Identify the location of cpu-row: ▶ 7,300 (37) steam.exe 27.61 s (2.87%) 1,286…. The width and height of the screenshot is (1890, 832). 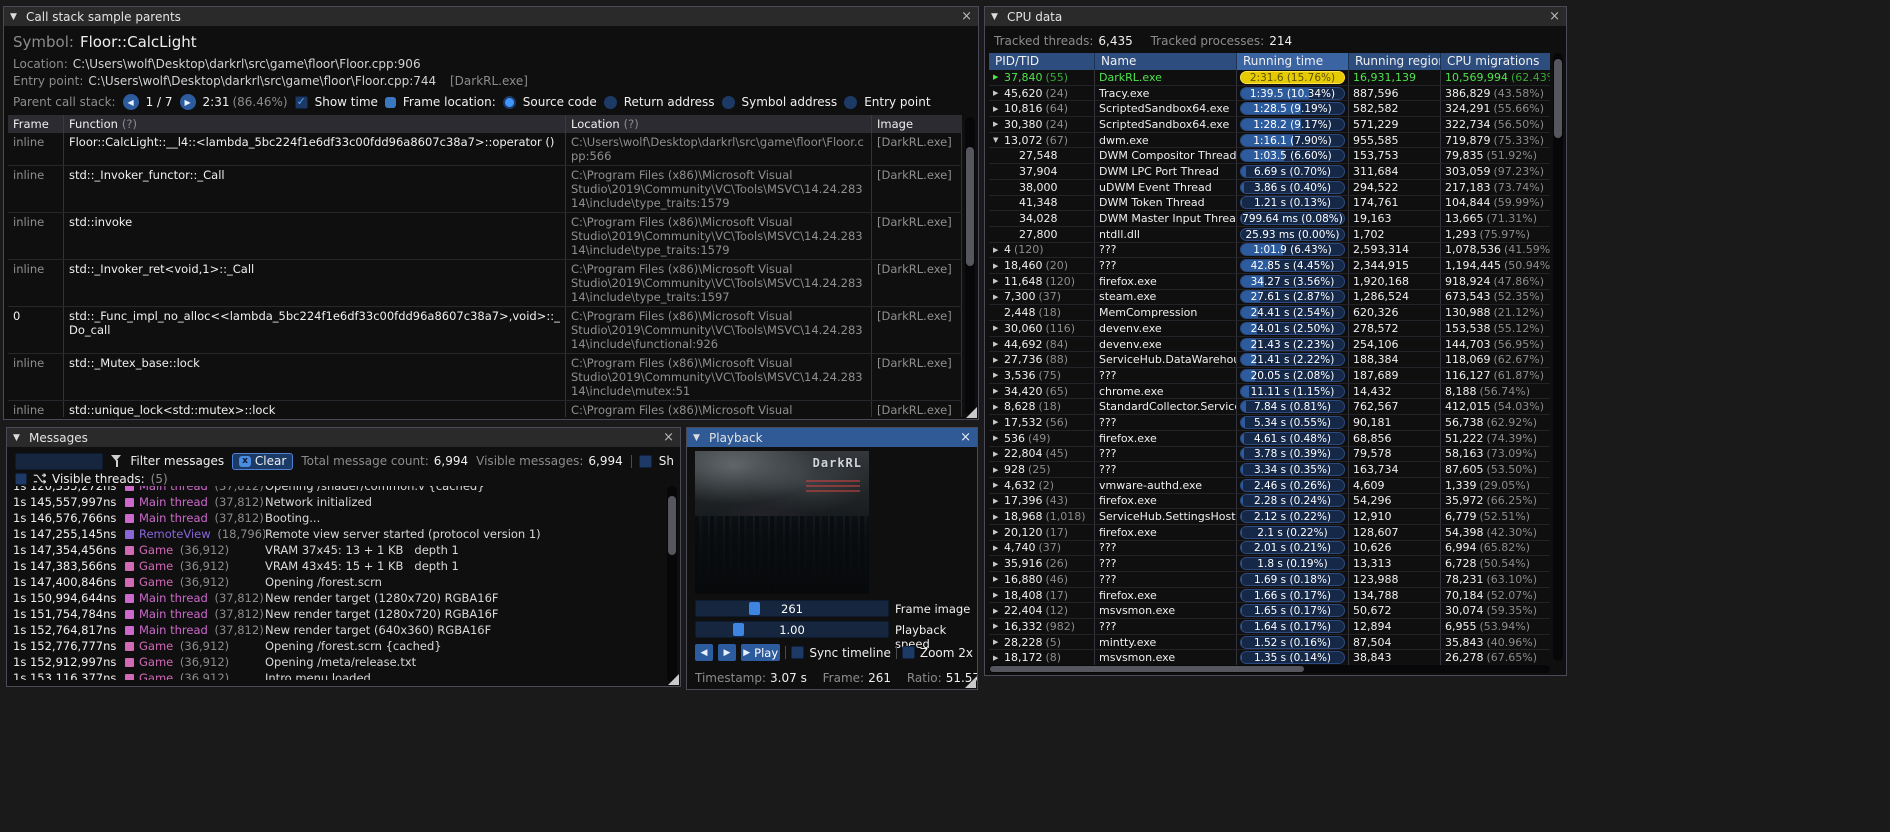
(1269, 297).